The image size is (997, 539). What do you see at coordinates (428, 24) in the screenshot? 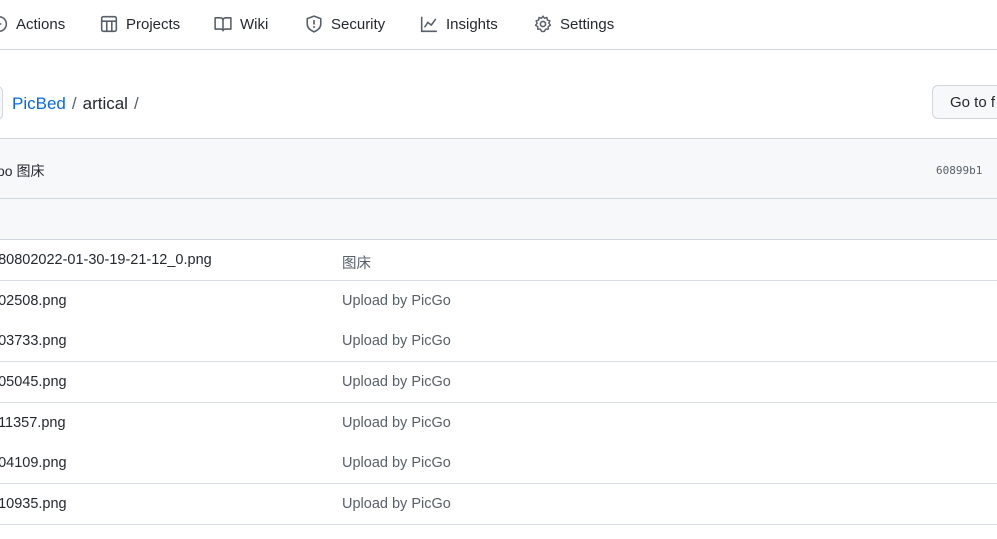
I see `graph-icon` at bounding box center [428, 24].